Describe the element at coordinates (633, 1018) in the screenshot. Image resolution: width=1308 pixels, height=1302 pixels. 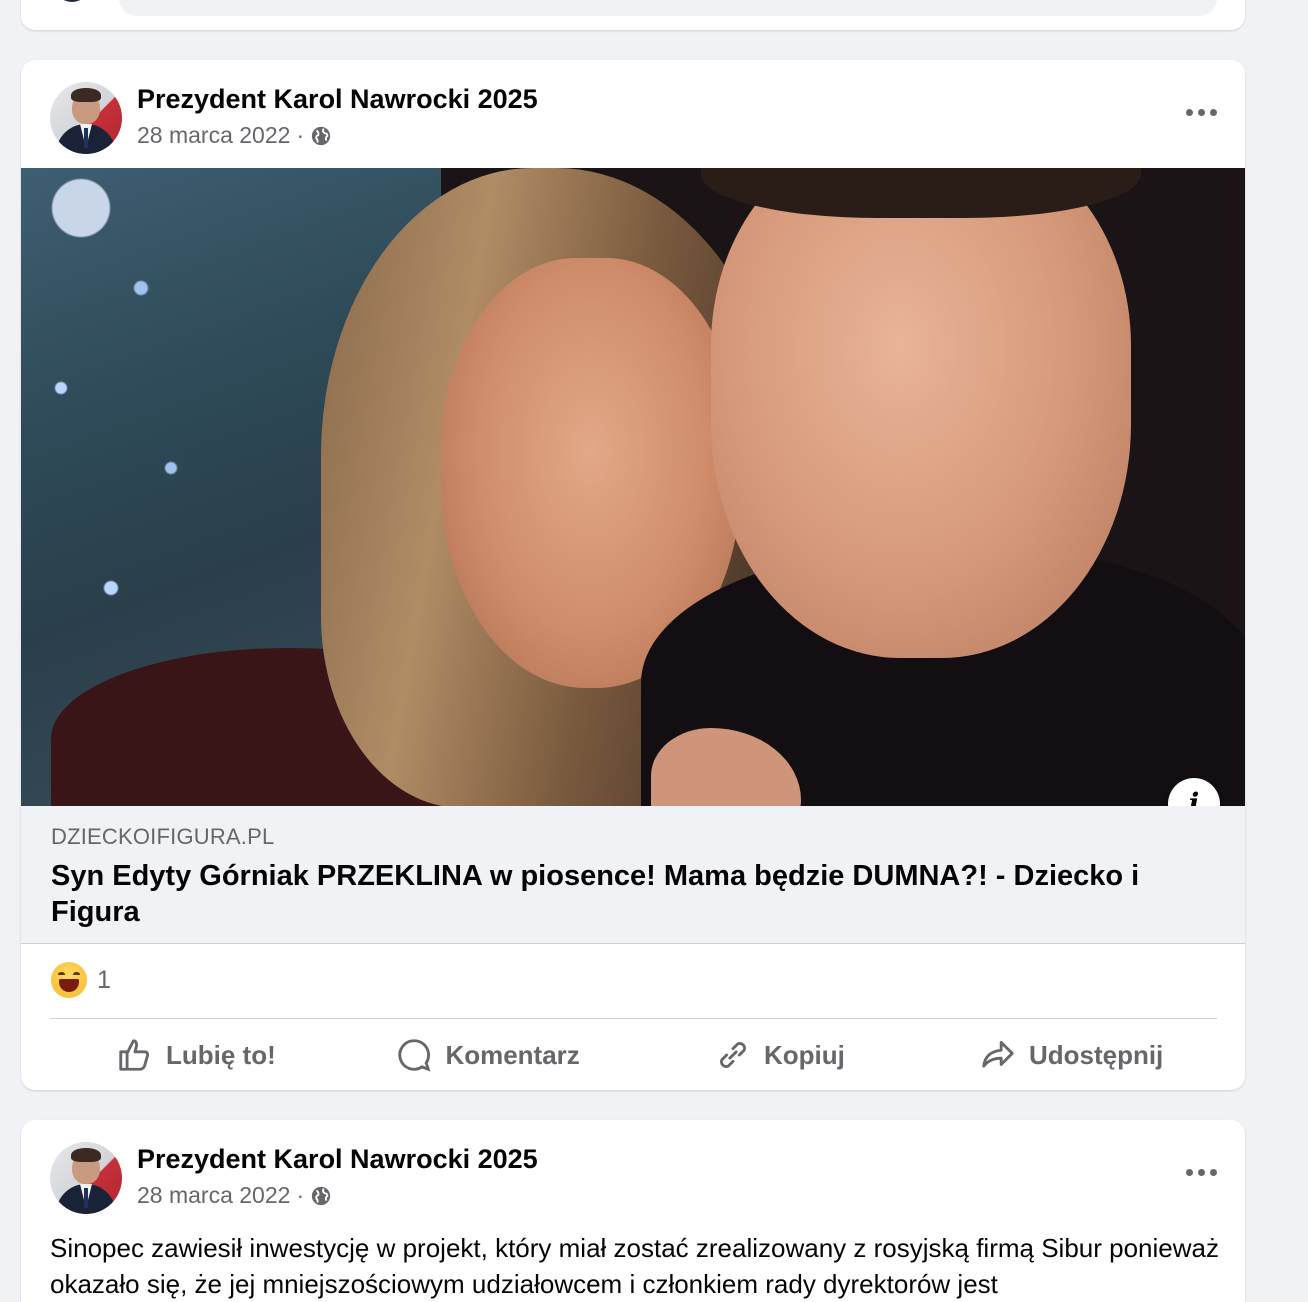
I see `divider` at that location.